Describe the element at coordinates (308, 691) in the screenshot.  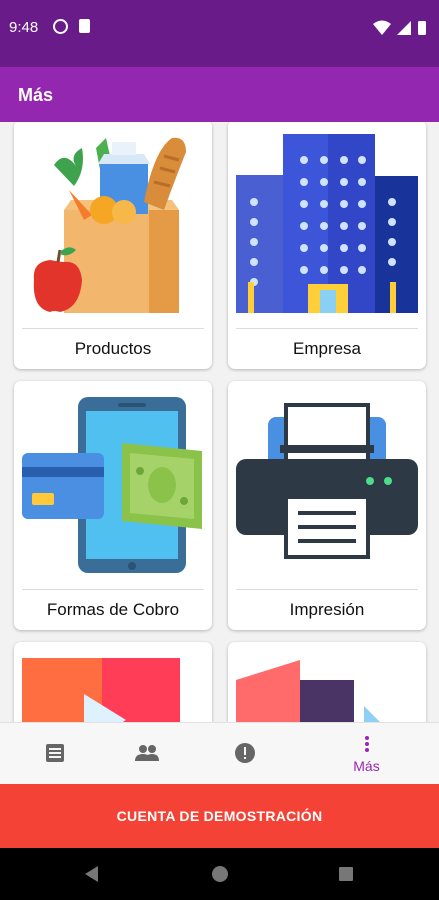
I see `shapes-icon` at that location.